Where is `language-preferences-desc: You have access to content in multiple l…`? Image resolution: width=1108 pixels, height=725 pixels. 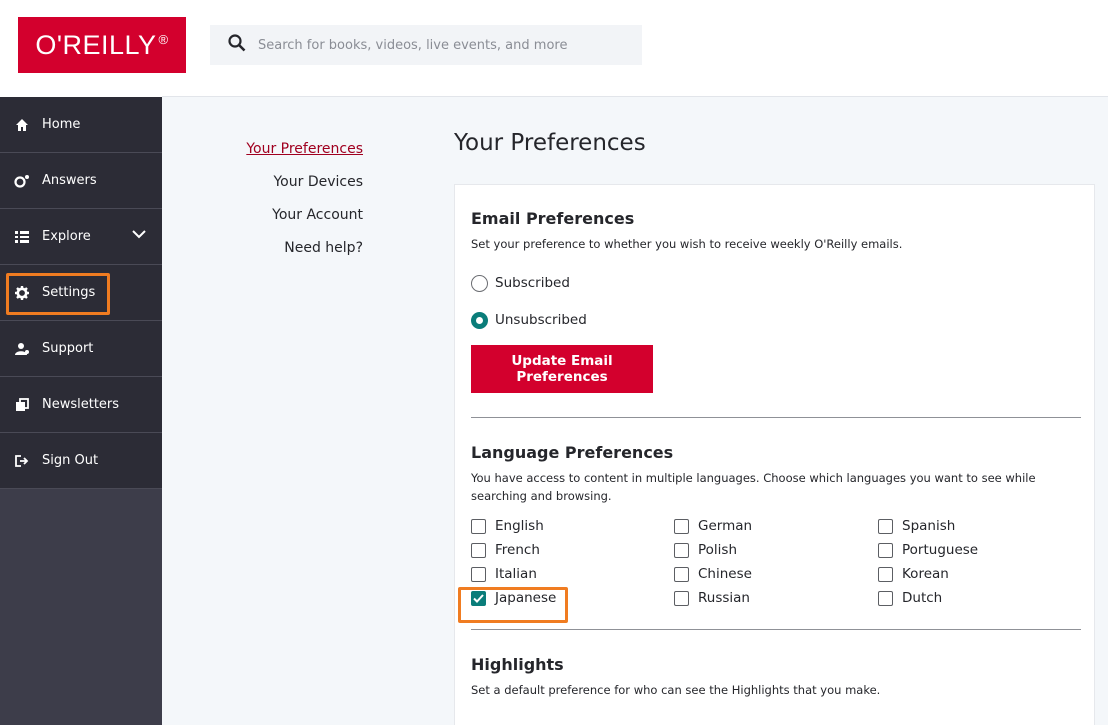
language-preferences-desc: You have access to content in multiple l… is located at coordinates (753, 487).